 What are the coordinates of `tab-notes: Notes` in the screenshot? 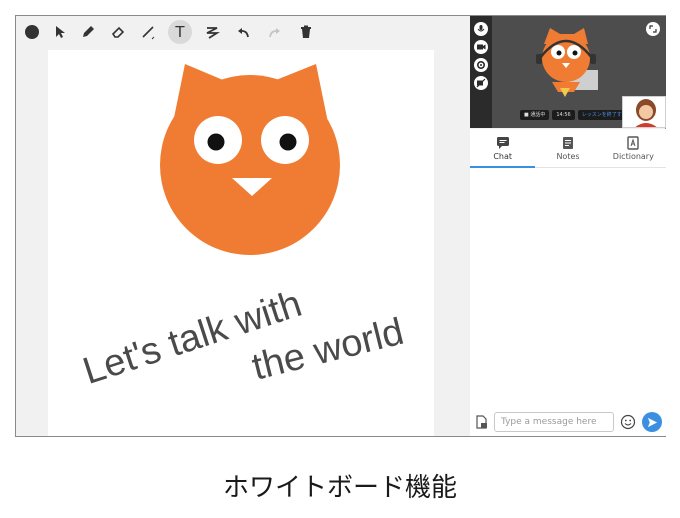 It's located at (567, 148).